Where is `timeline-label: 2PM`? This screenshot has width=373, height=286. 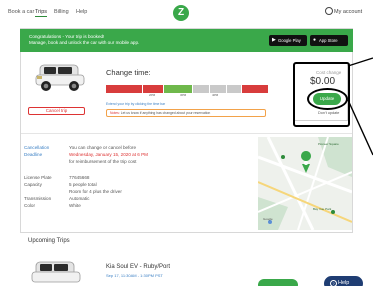 timeline-label: 2PM is located at coordinates (152, 95).